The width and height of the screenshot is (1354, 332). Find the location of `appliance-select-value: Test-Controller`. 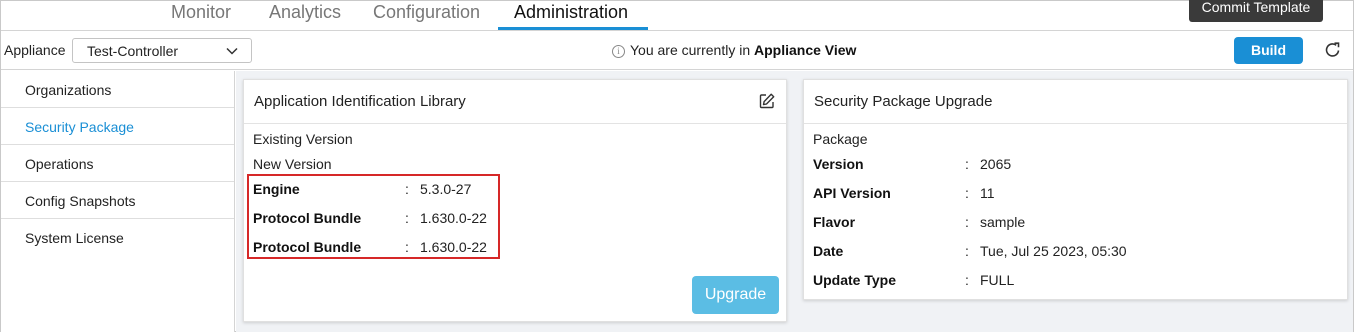

appliance-select-value: Test-Controller is located at coordinates (133, 51).